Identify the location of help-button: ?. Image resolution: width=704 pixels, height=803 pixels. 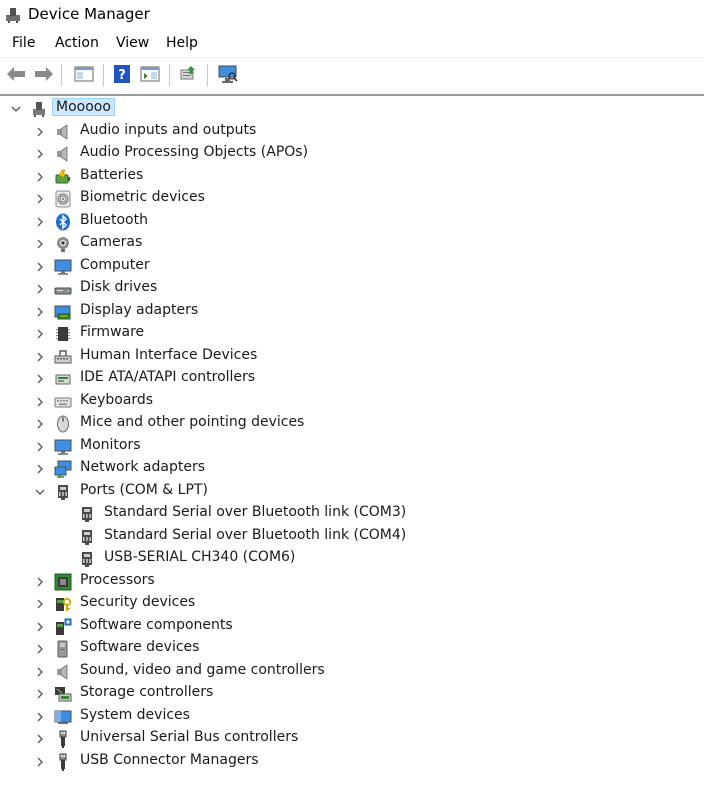
(122, 74).